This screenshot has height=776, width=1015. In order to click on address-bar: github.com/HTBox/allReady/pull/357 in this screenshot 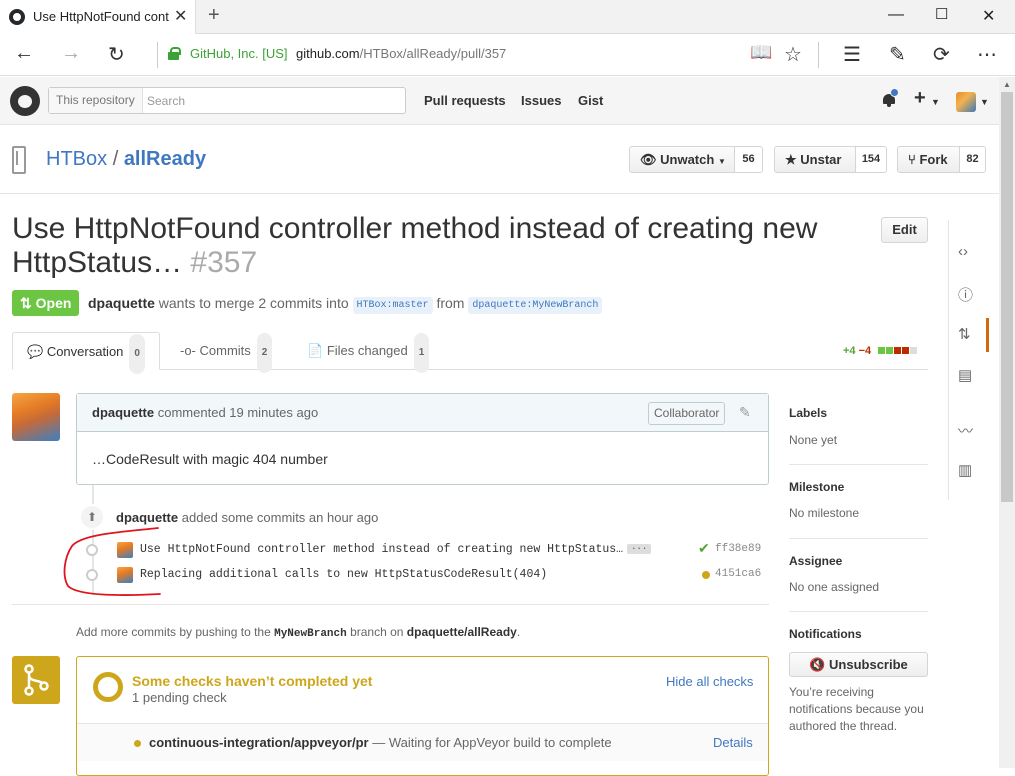, I will do `click(401, 53)`.